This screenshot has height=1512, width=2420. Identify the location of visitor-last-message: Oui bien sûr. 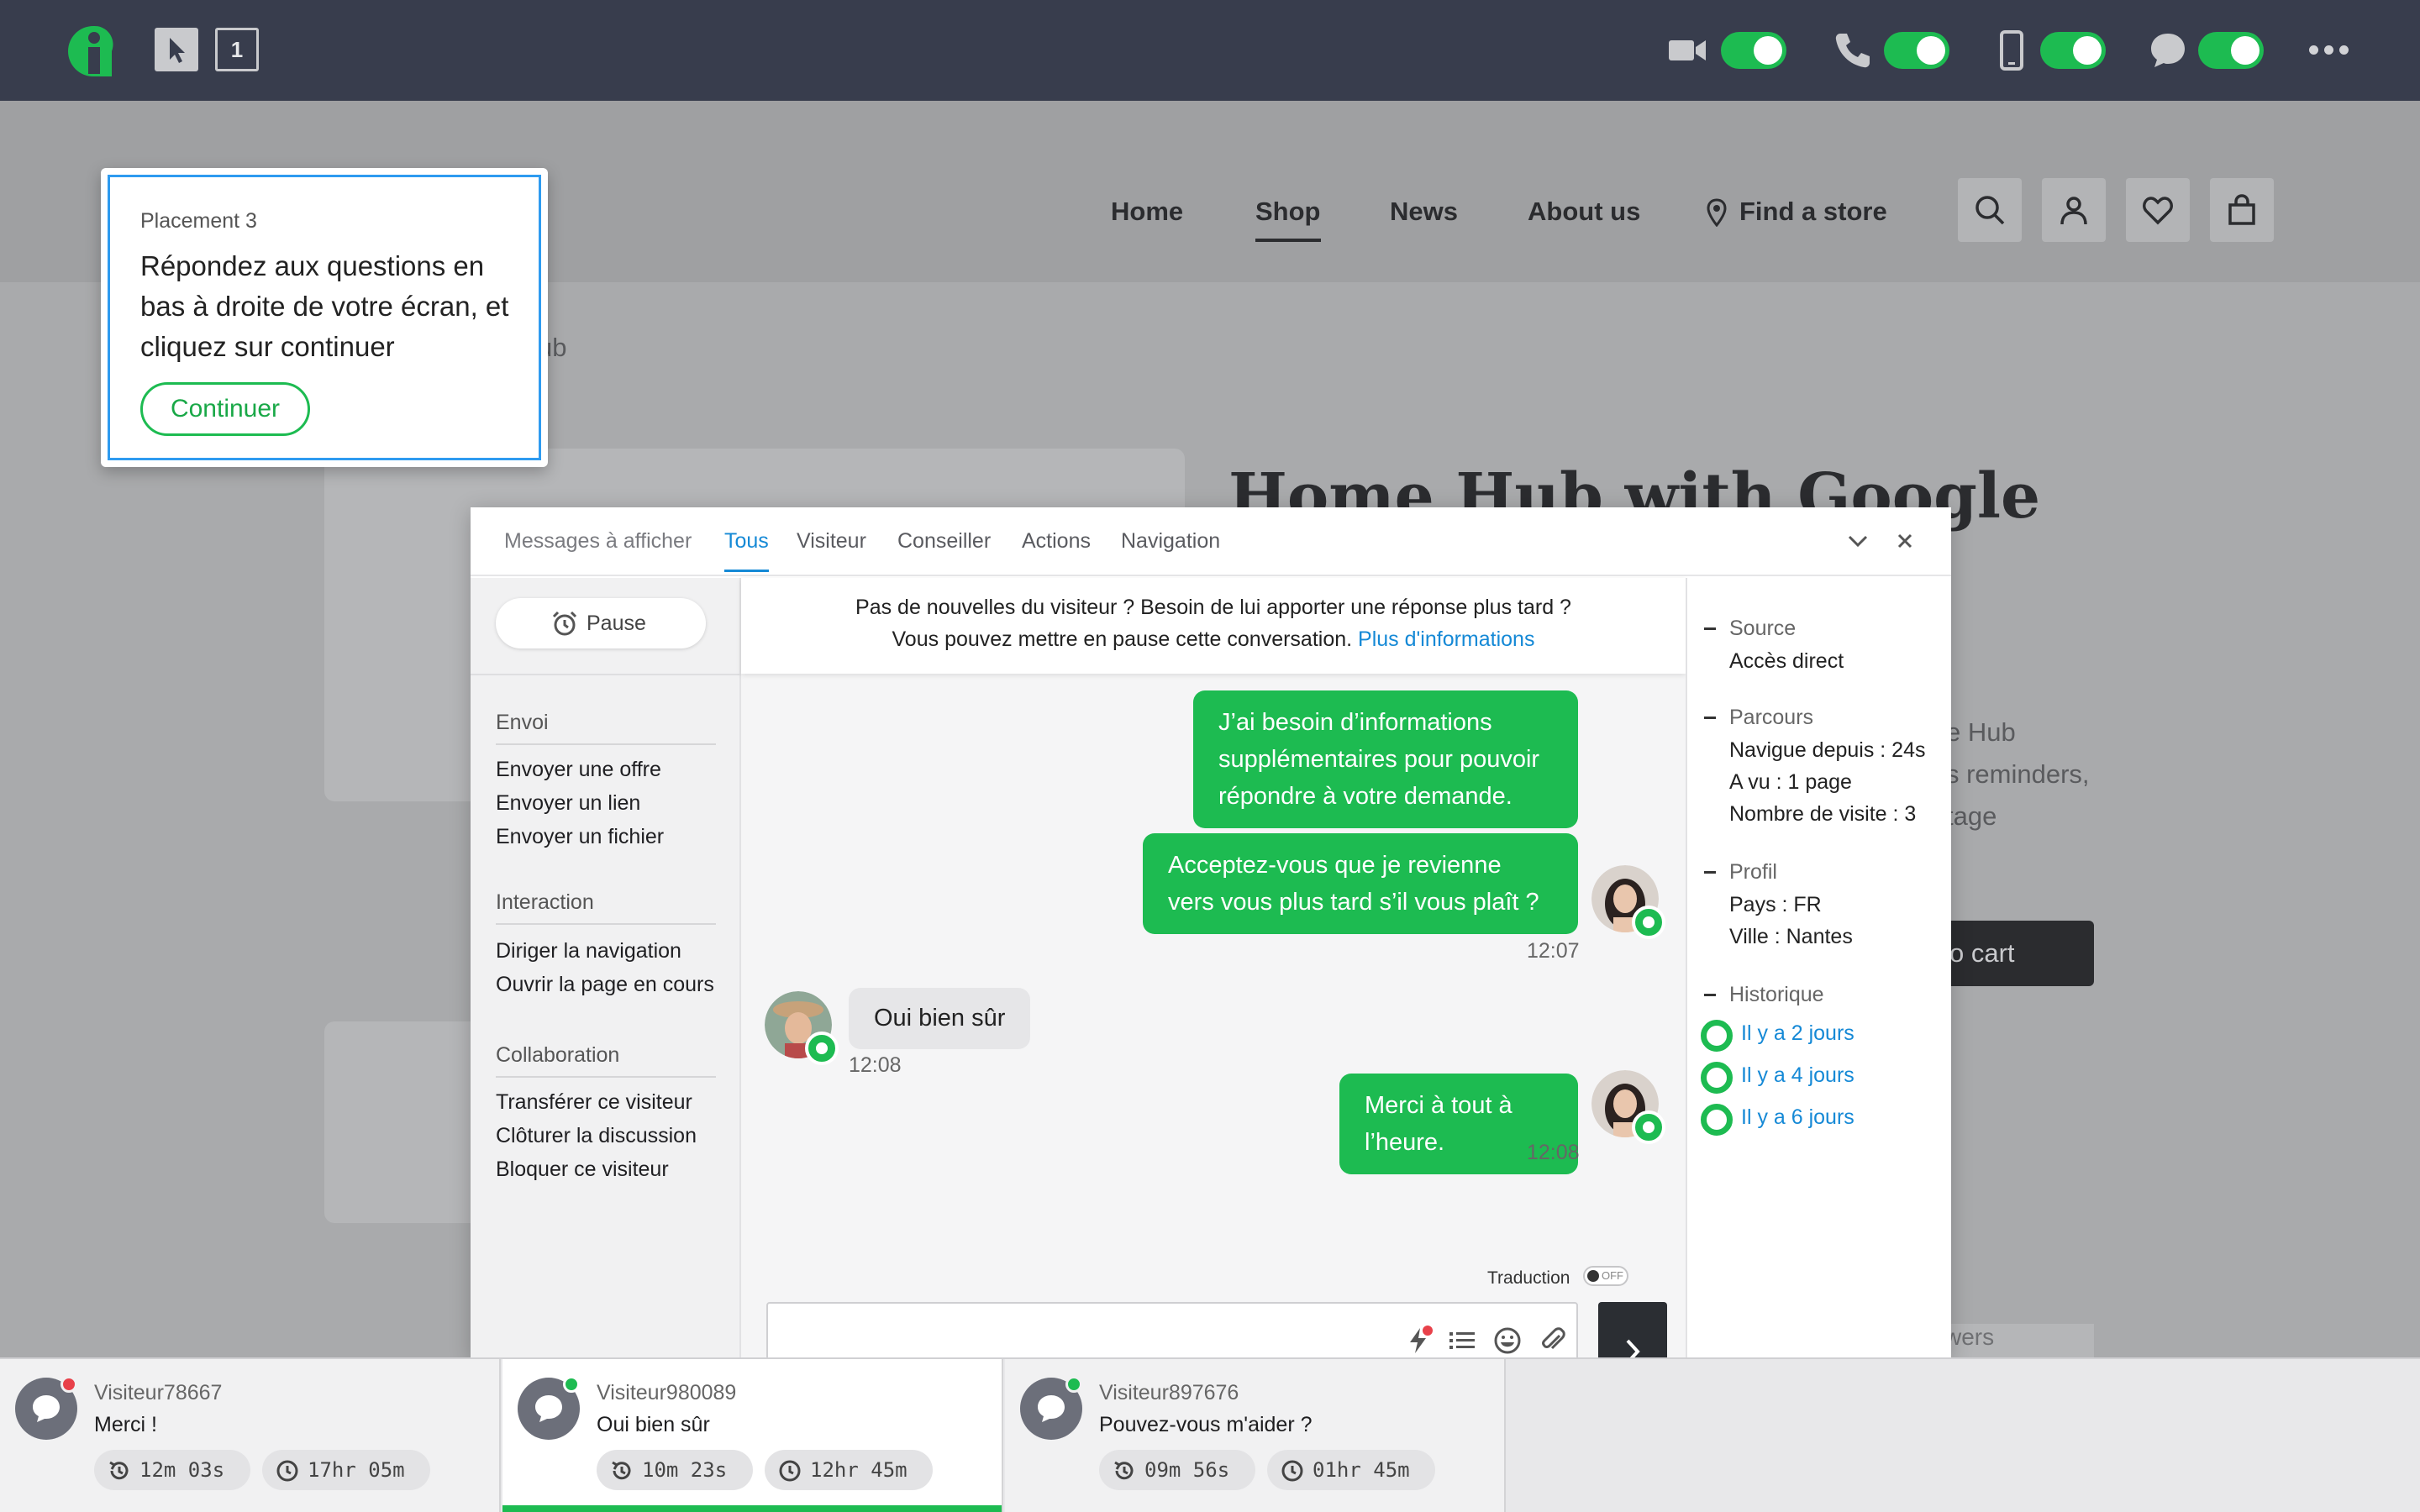
(653, 1424).